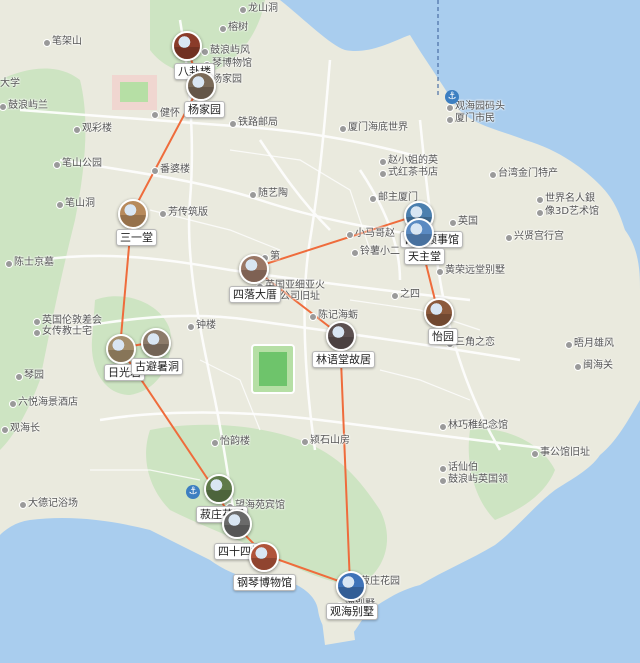 This screenshot has height=663, width=640. What do you see at coordinates (67, 41) in the screenshot?
I see `map-label: 笔架山` at bounding box center [67, 41].